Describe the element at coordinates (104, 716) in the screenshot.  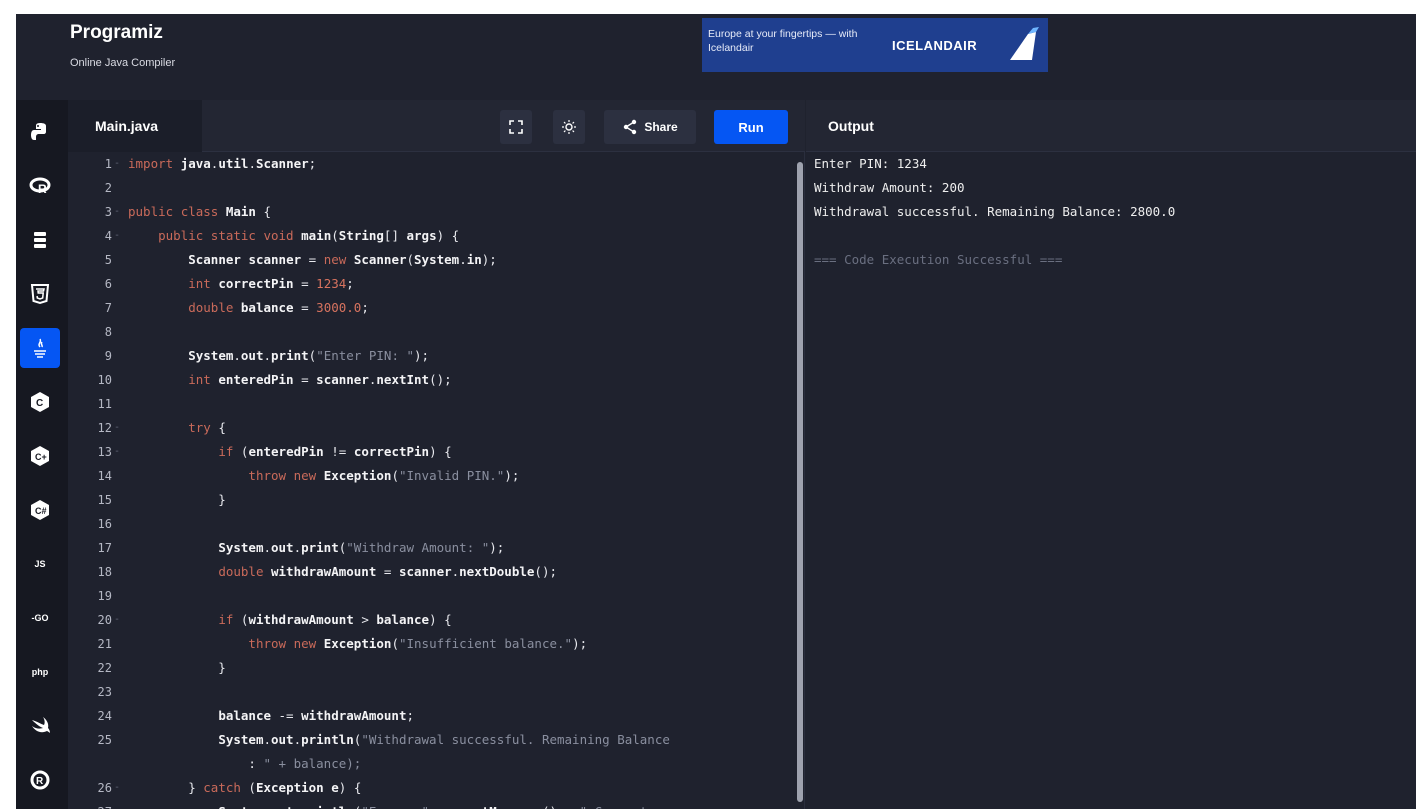
I see `line-number: 24` at that location.